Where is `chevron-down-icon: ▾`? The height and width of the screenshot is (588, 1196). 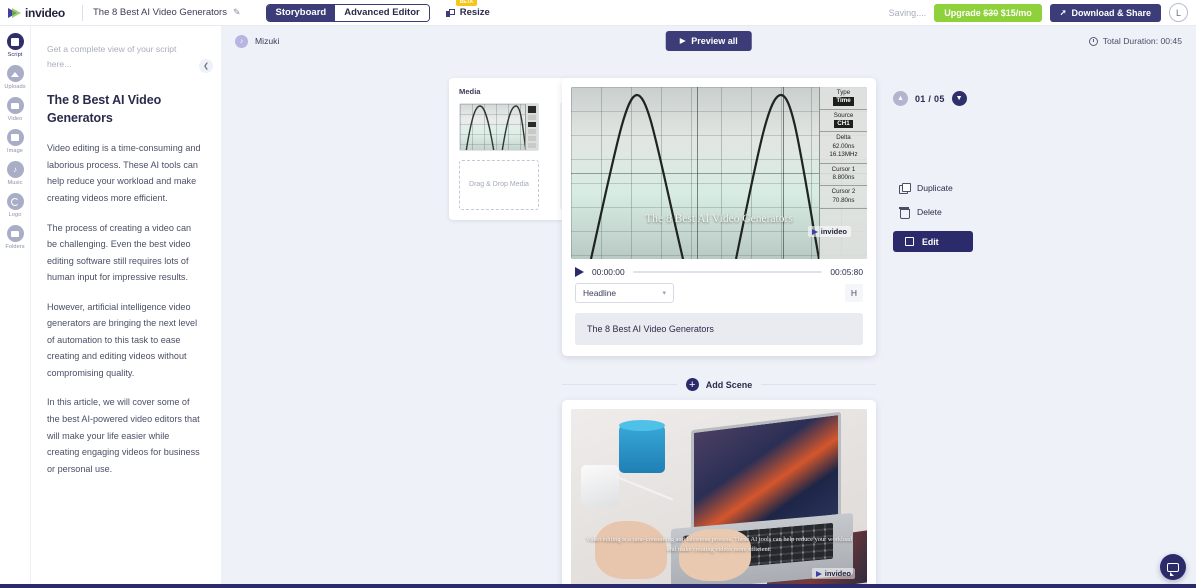 chevron-down-icon: ▾ is located at coordinates (664, 293).